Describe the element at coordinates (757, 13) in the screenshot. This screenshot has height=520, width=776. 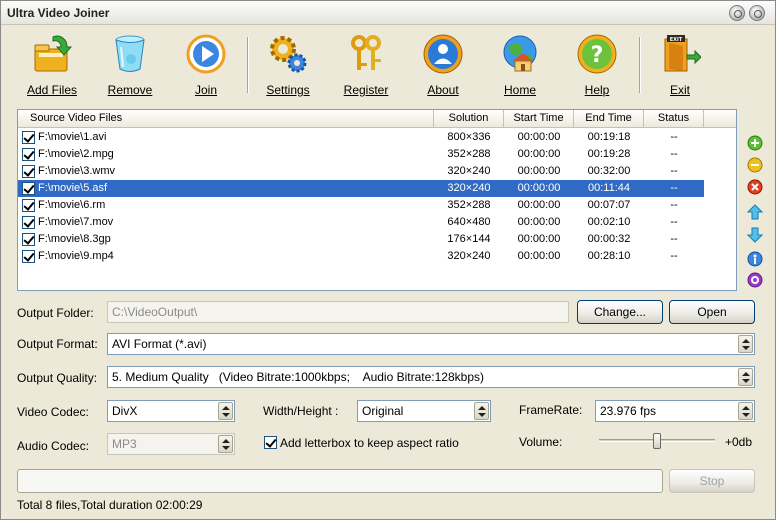
I see `close-button` at that location.